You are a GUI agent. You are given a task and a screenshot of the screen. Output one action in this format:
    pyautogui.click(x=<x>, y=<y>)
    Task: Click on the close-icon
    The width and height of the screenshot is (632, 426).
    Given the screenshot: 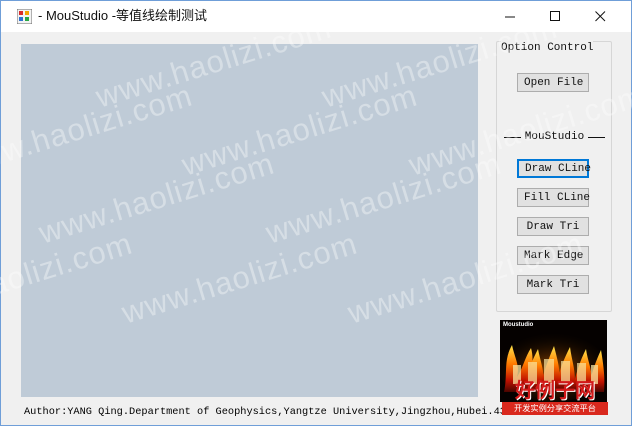 What is the action you would take?
    pyautogui.click(x=600, y=16)
    